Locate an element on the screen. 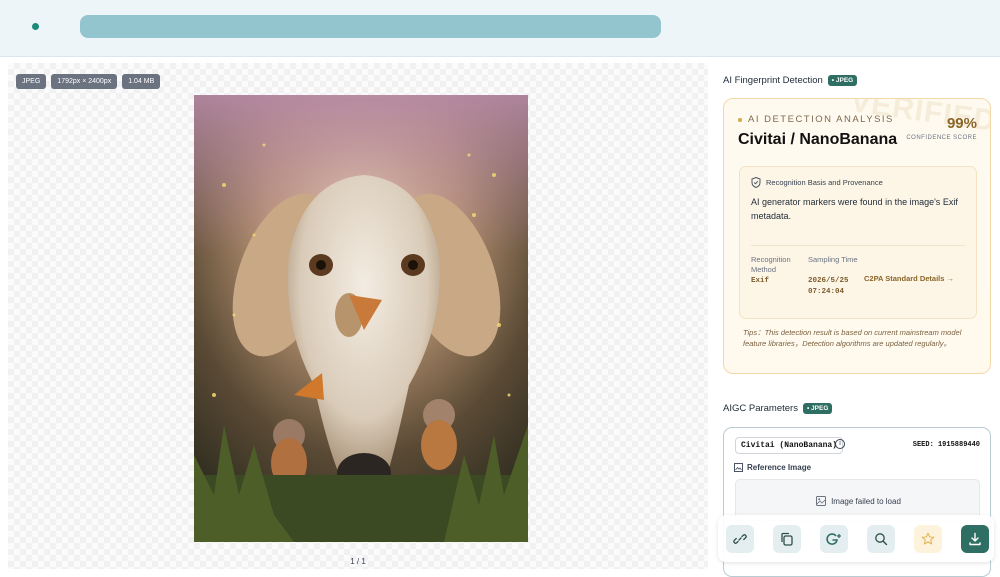  reference-fail-message: Image failed to load is located at coordinates (858, 501).